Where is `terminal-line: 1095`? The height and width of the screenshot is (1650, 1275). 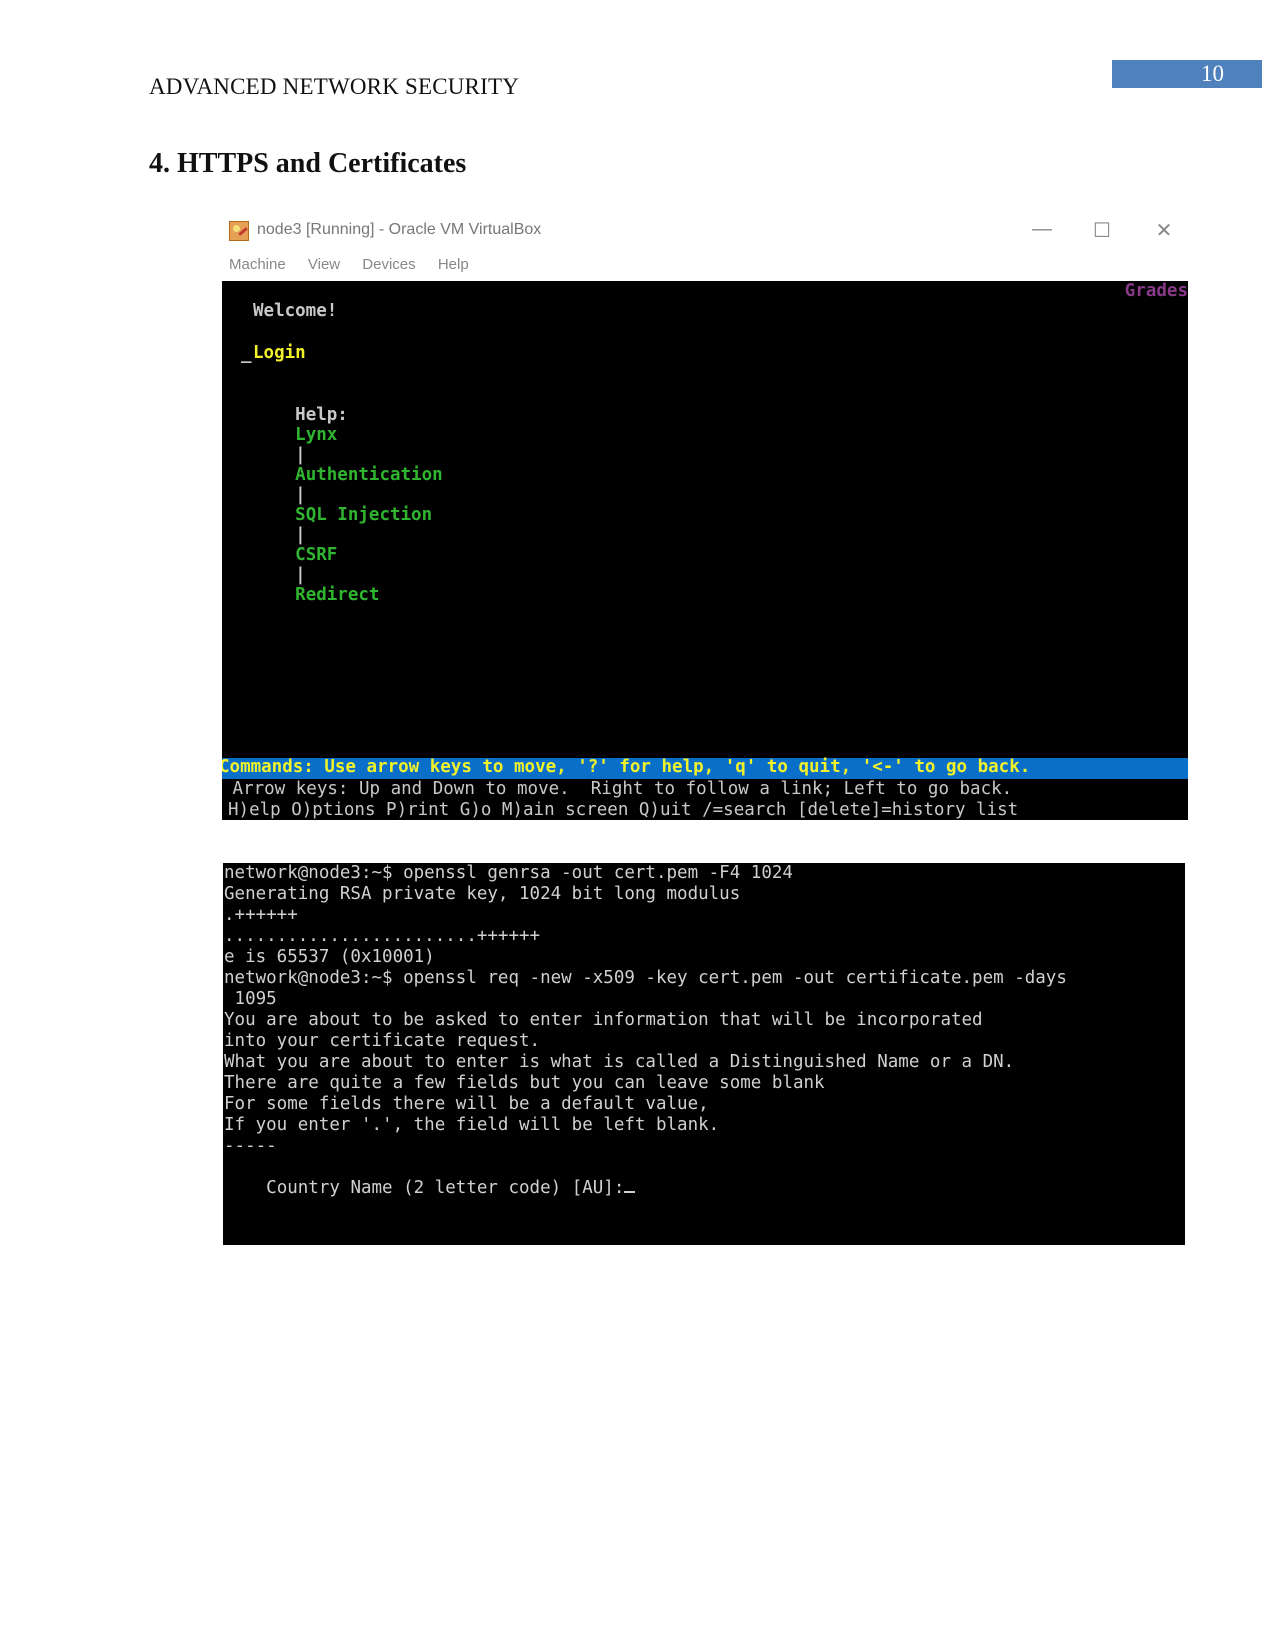 terminal-line: 1095 is located at coordinates (250, 999).